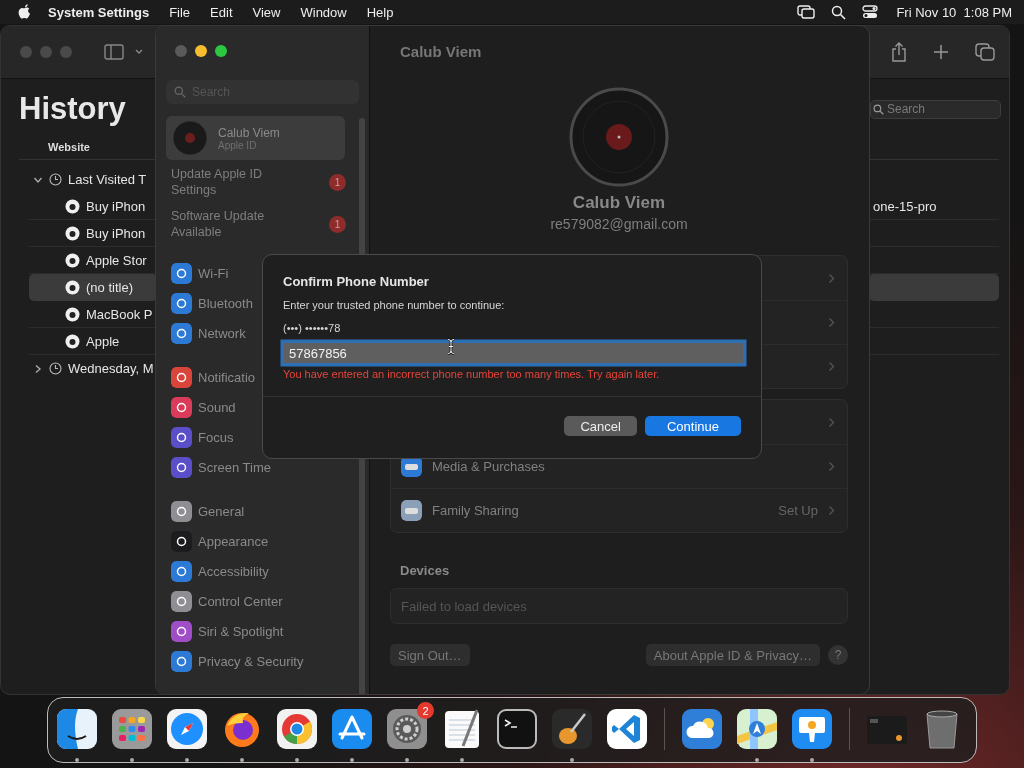 The image size is (1024, 768). Describe the element at coordinates (904, 206) in the screenshot. I see `page-address: one-15-pro` at that location.